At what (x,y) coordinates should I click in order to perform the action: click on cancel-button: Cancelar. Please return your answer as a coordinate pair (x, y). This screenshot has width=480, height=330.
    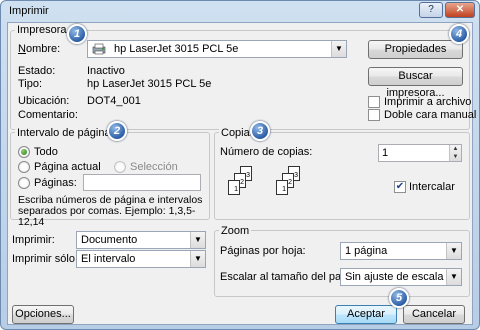
    Looking at the image, I should click on (434, 314).